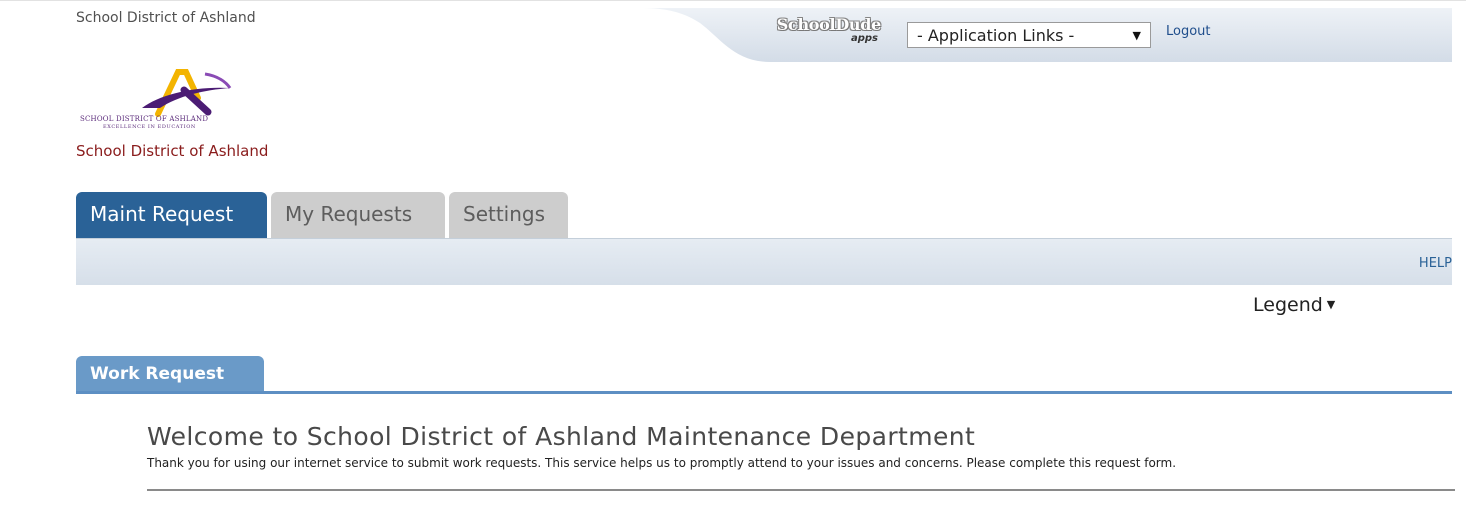 The height and width of the screenshot is (518, 1466). I want to click on tab-settings: Settings, so click(508, 215).